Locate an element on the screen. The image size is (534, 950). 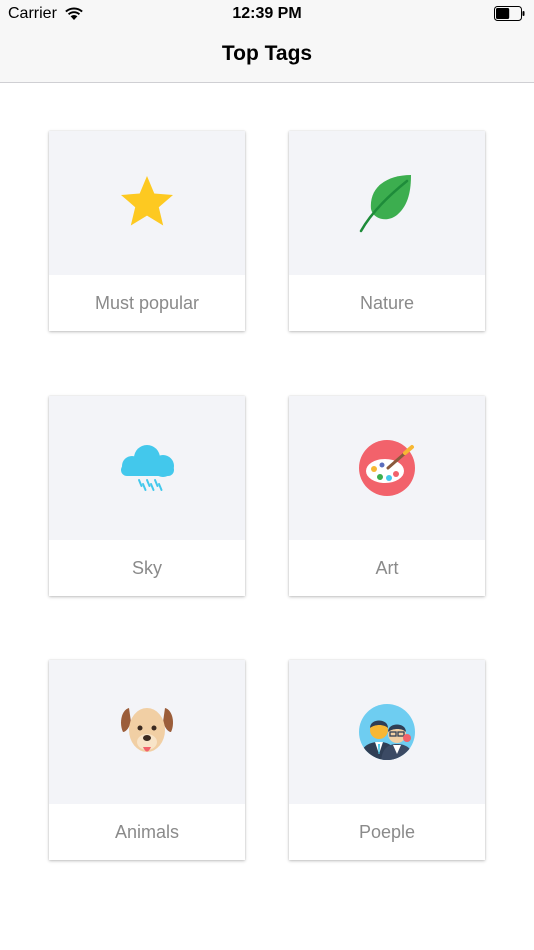
tag-tile-art: Art is located at coordinates (387, 496).